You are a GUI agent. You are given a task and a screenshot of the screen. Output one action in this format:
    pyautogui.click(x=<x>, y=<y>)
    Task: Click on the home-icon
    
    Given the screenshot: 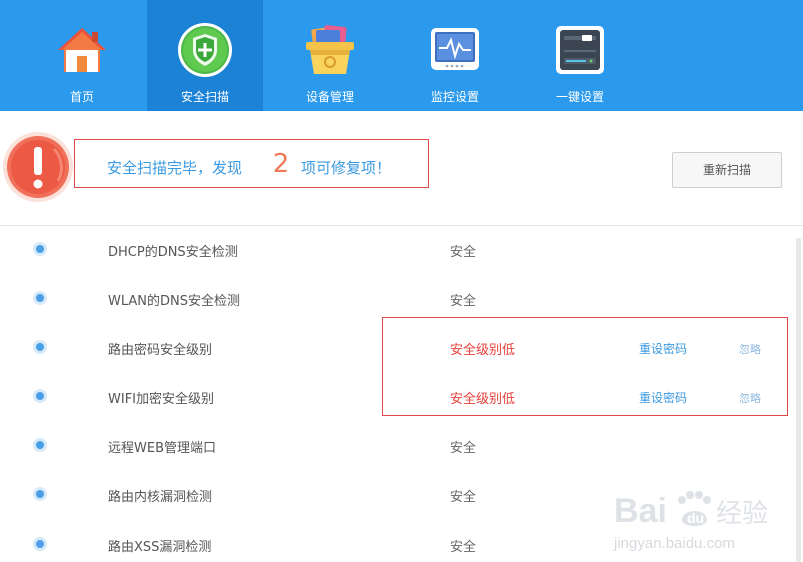 What is the action you would take?
    pyautogui.click(x=82, y=50)
    